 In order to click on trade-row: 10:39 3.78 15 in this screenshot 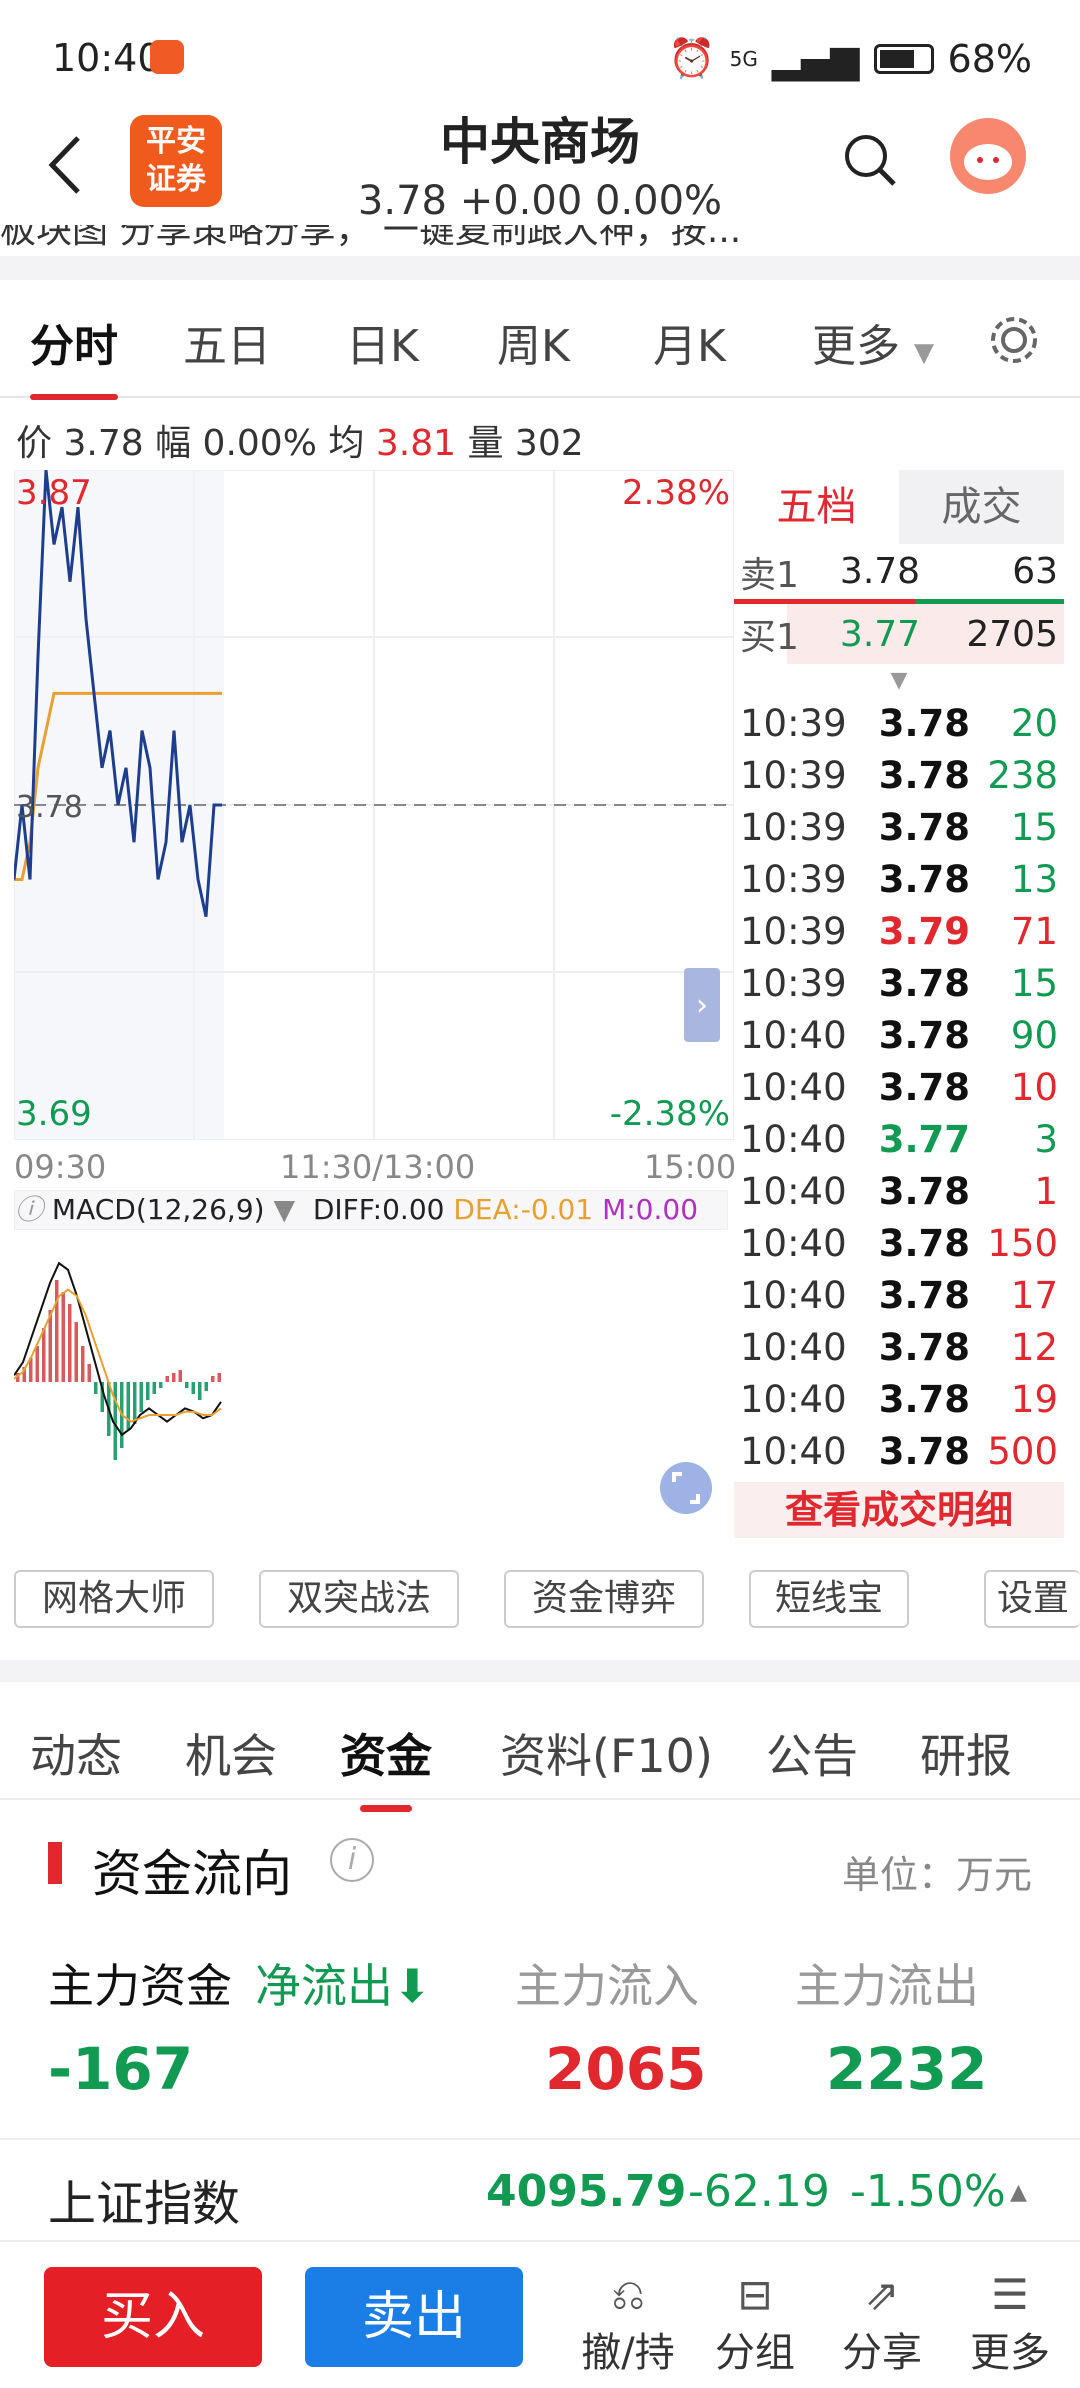, I will do `click(899, 984)`.